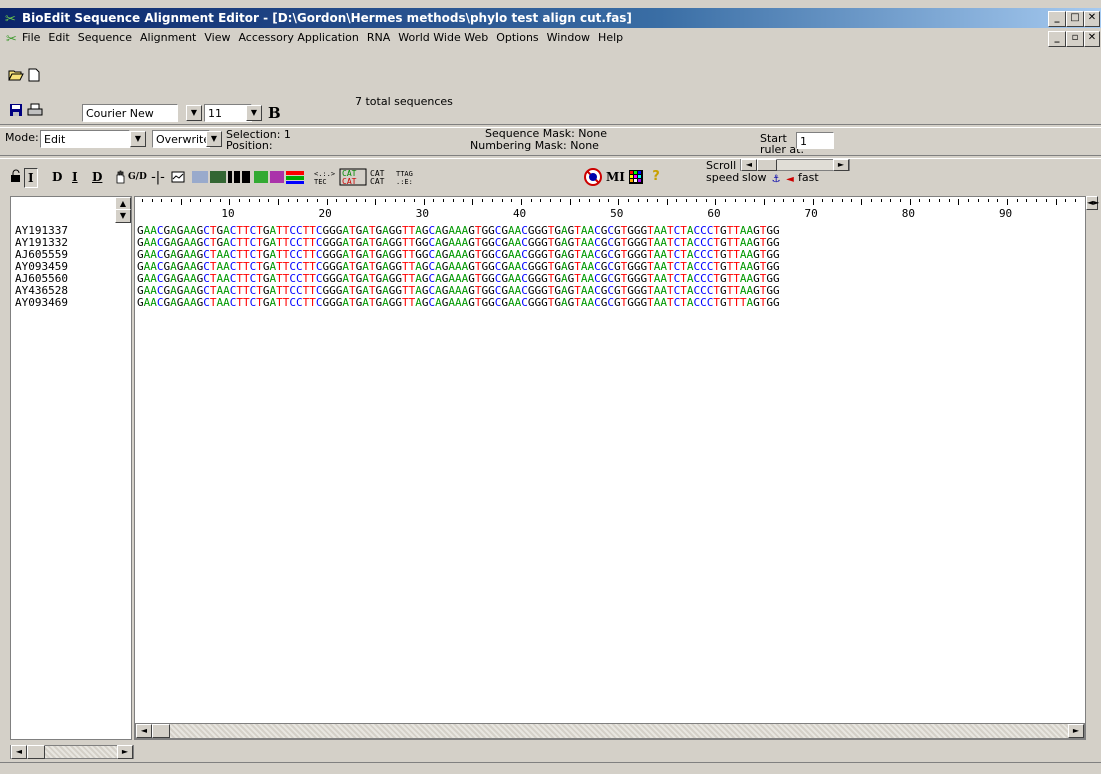  Describe the element at coordinates (298, 37) in the screenshot. I see `menu-item-accessory-application: Accessory Application` at that location.